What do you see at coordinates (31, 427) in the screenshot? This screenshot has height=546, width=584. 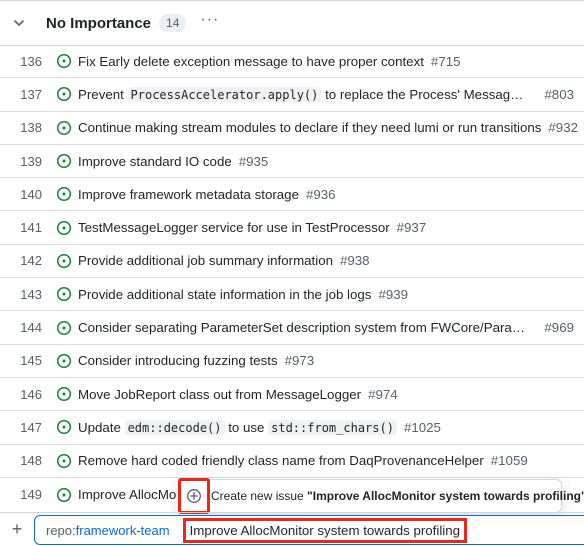 I see `row-number: 147` at bounding box center [31, 427].